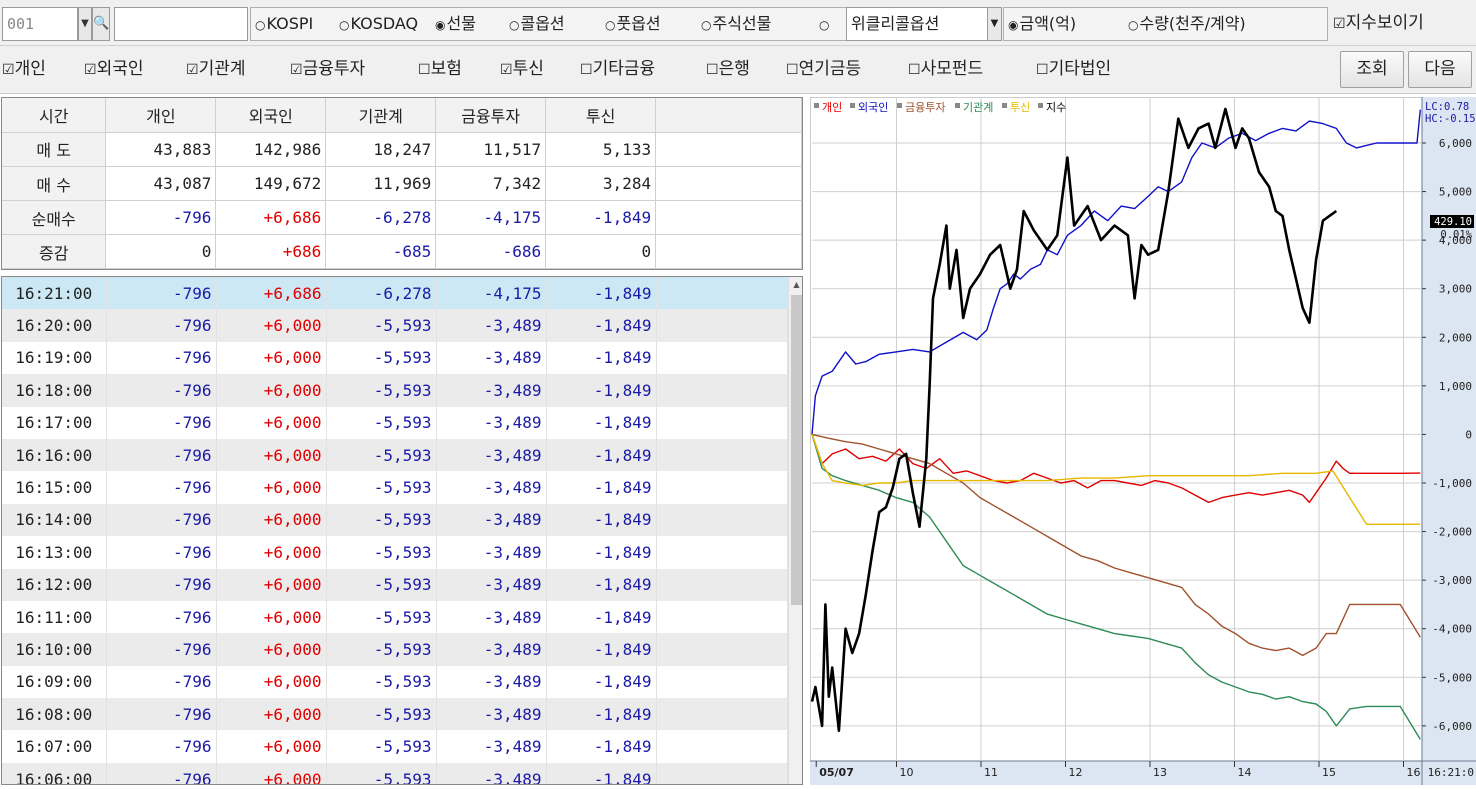 This screenshot has height=789, width=1476. What do you see at coordinates (440, 69) in the screenshot?
I see `filter-insurance: ☐보험` at bounding box center [440, 69].